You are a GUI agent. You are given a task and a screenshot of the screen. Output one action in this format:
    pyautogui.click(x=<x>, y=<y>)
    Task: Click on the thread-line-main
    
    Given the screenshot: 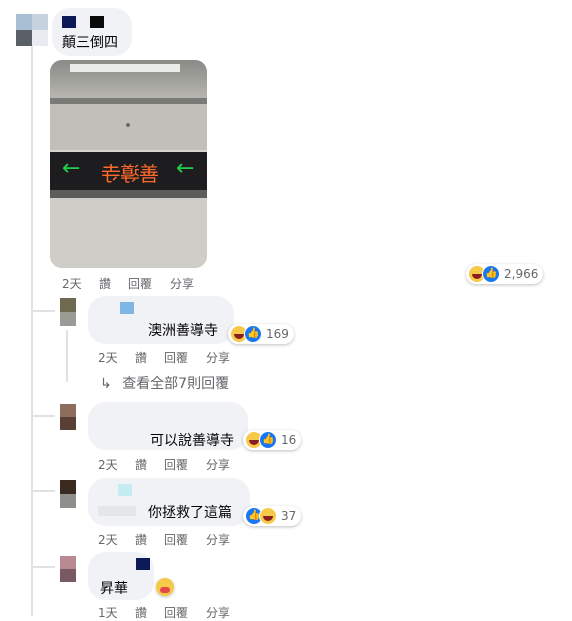 What is the action you would take?
    pyautogui.click(x=32, y=331)
    